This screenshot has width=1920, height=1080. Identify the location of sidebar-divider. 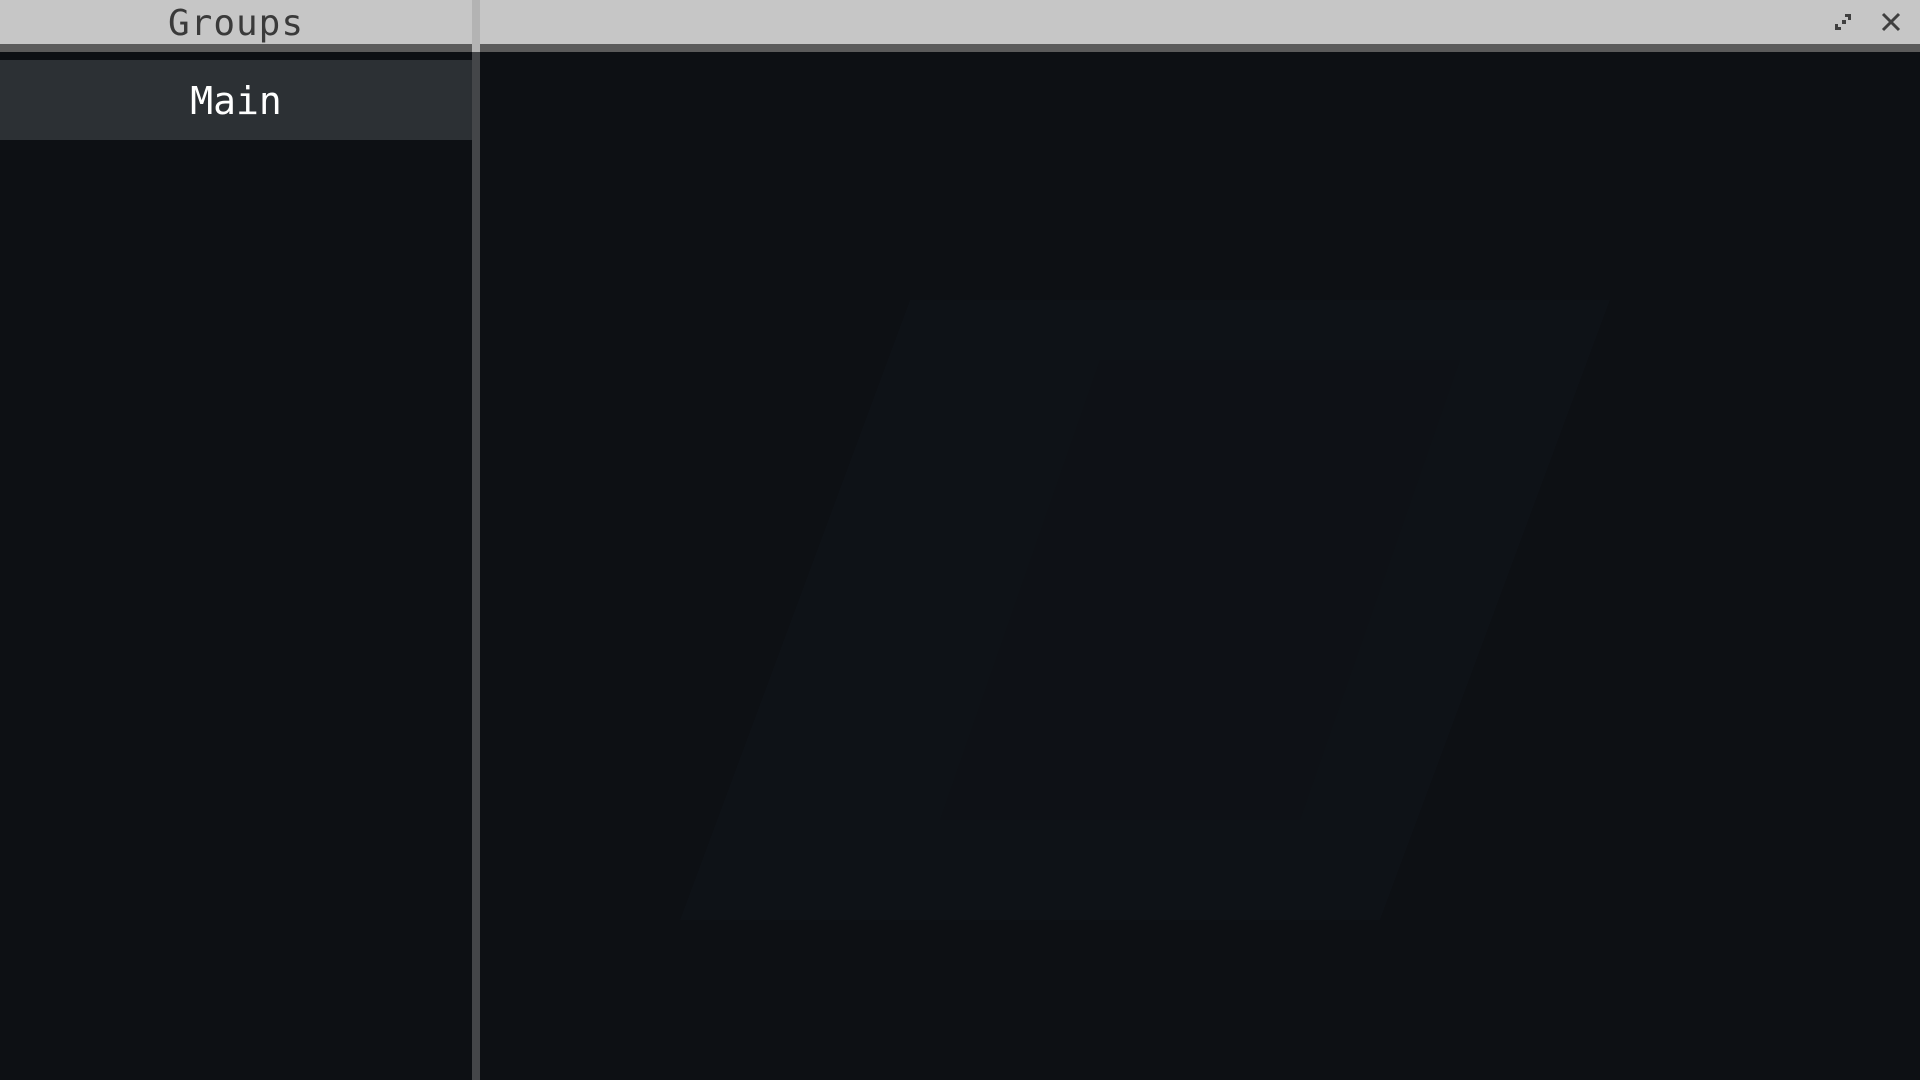
(476, 566).